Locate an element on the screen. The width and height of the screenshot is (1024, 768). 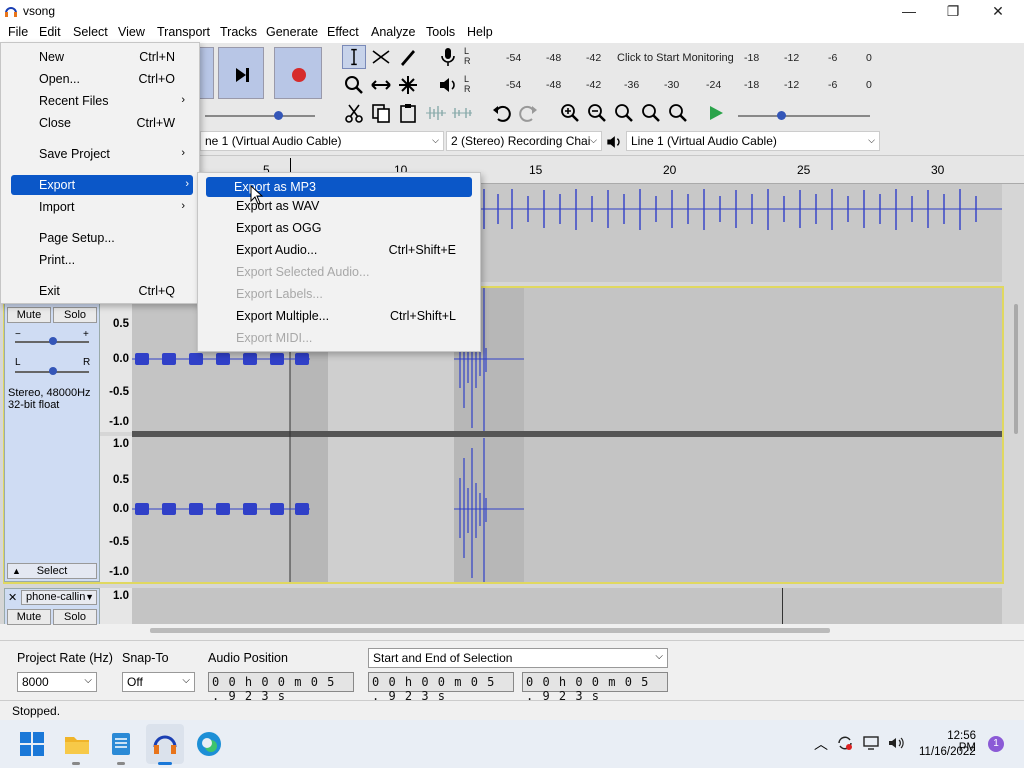
track-select-button: ▲ Select is located at coordinates (52, 571).